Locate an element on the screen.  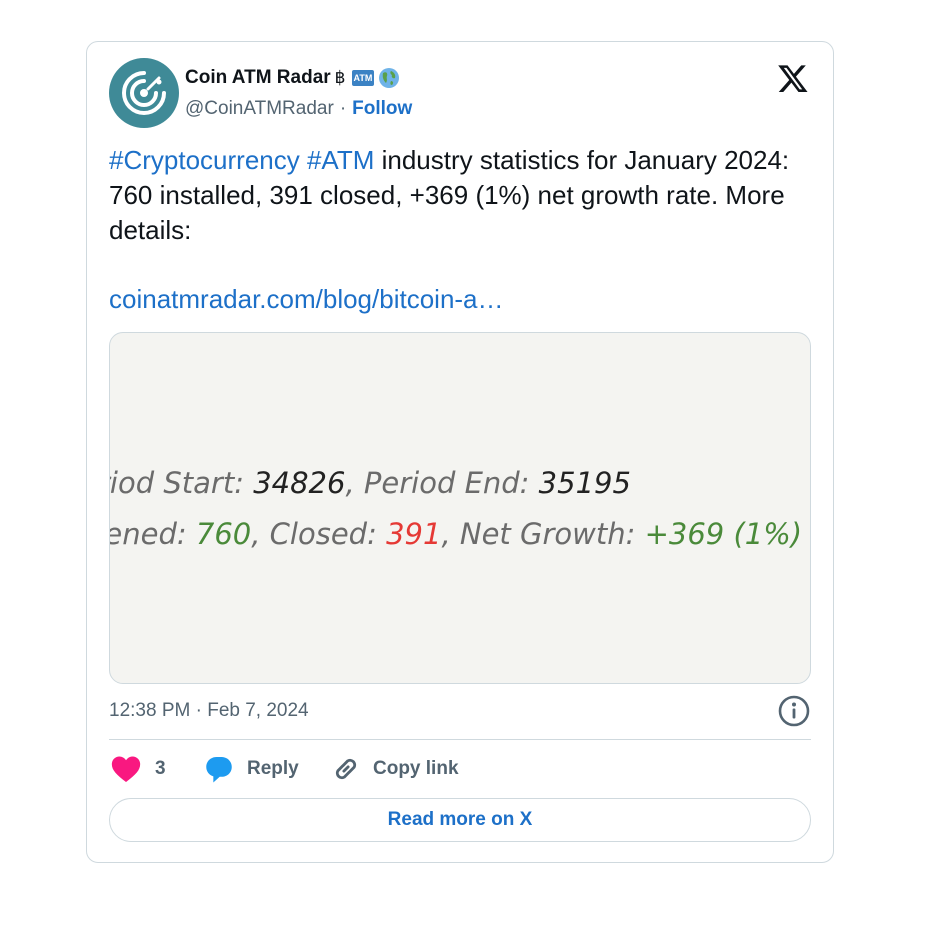
info-icon is located at coordinates (794, 711).